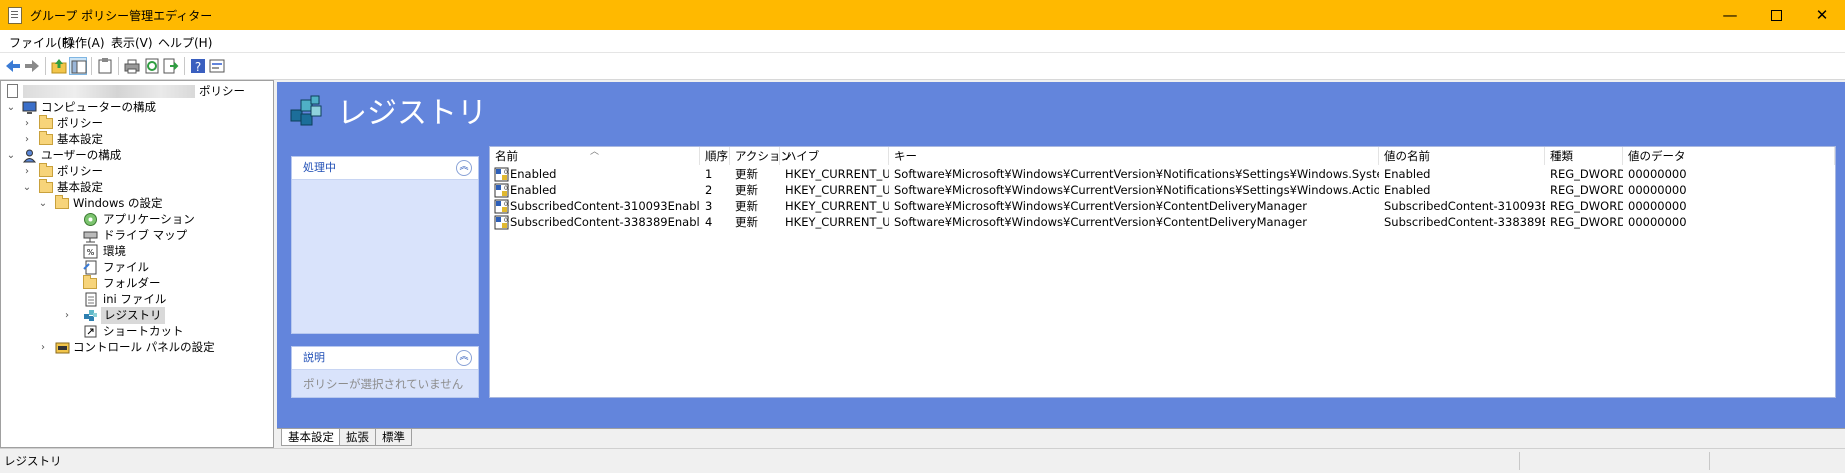 This screenshot has width=1845, height=473. Describe the element at coordinates (98, 107) in the screenshot. I see `tree-label: コンピューターの構成` at that location.